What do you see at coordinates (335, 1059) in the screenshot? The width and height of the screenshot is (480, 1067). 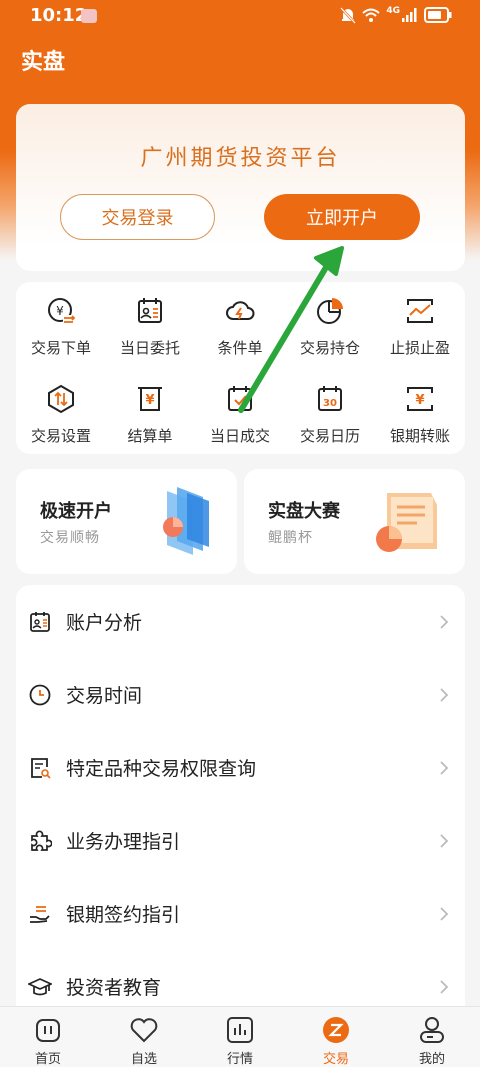 I see `tab-label: 交易` at bounding box center [335, 1059].